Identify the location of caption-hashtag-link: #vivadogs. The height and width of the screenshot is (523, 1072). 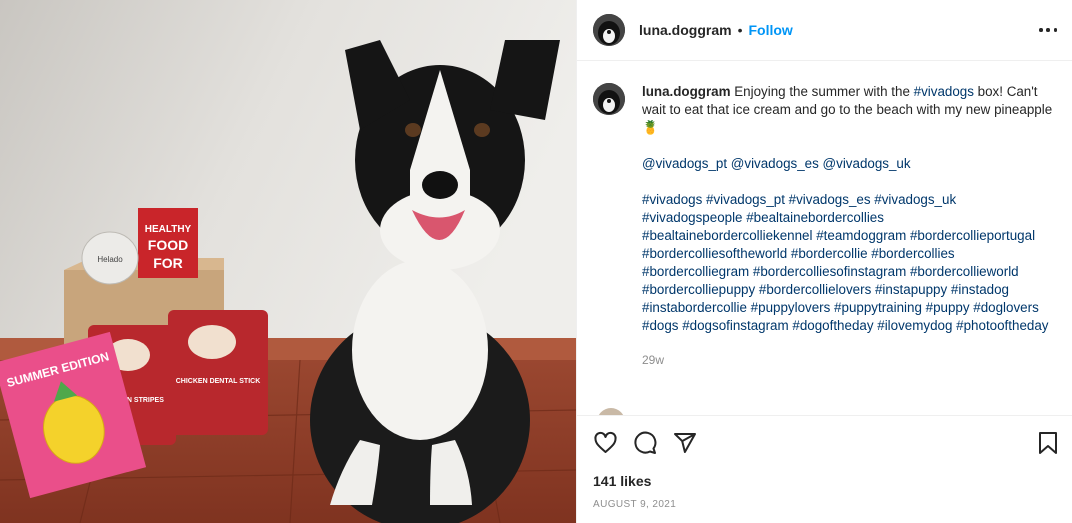
(944, 91).